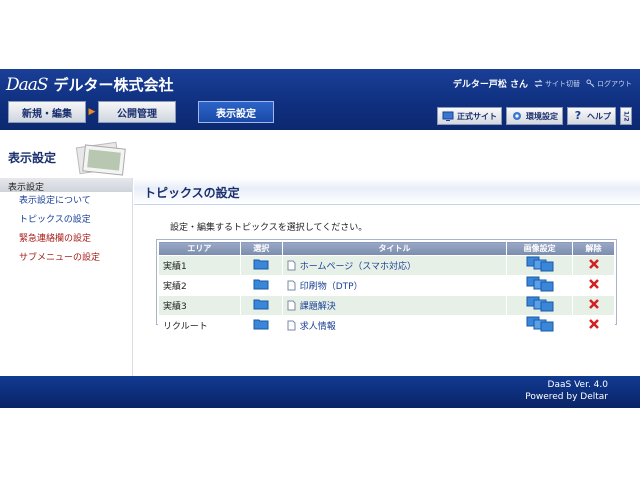 This screenshot has width=640, height=480. What do you see at coordinates (269, 228) in the screenshot?
I see `description: 設定・編集するトピックスを選択してください。` at bounding box center [269, 228].